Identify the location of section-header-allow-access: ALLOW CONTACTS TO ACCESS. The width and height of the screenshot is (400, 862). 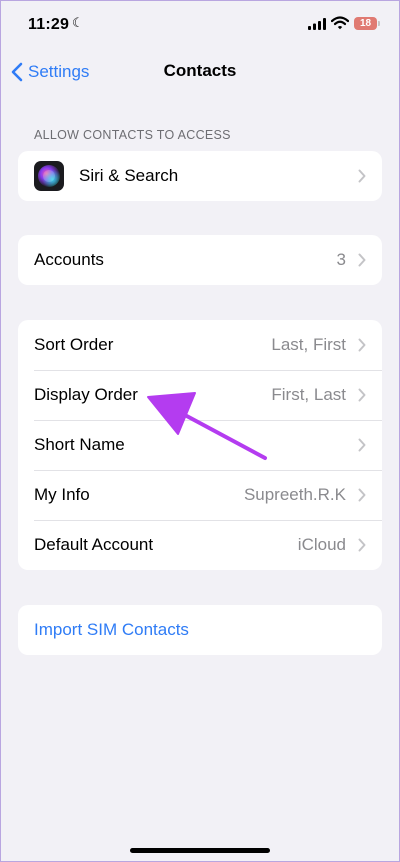
(132, 135).